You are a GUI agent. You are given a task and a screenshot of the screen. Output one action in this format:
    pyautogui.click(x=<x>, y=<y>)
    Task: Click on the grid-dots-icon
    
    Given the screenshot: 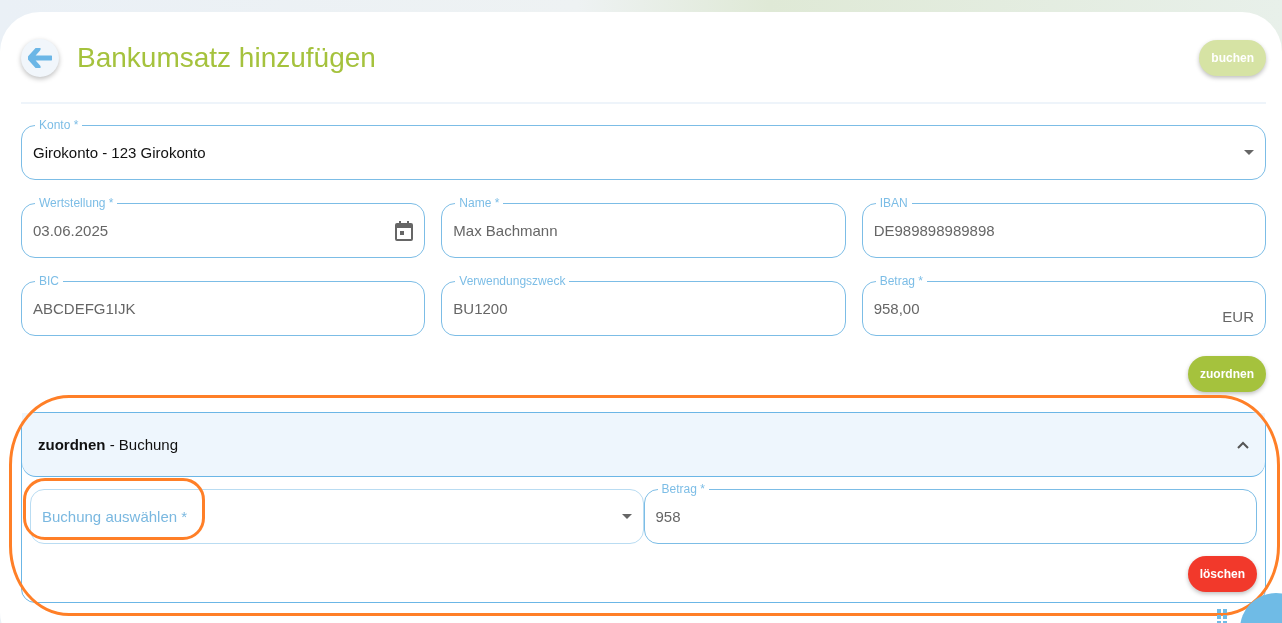 What is the action you would take?
    pyautogui.click(x=1222, y=616)
    